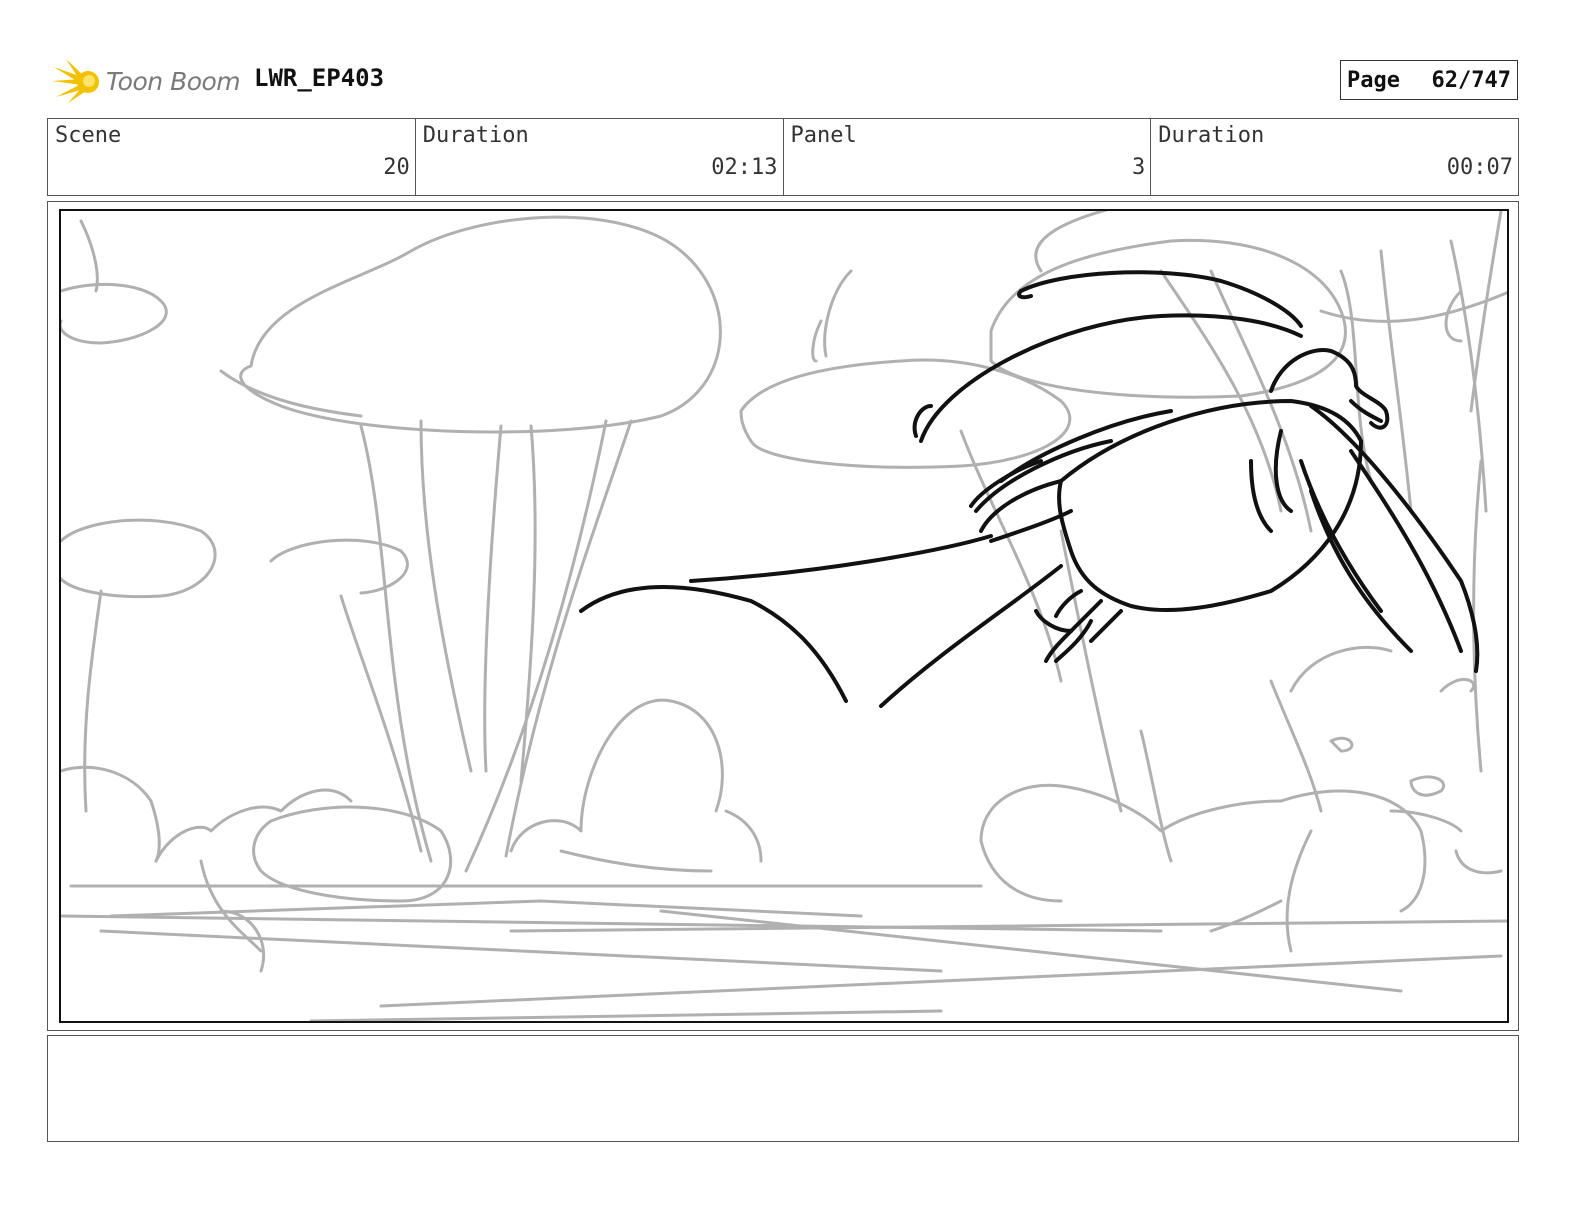 The height and width of the screenshot is (1224, 1584). Describe the element at coordinates (1429, 80) in the screenshot. I see `page-indicator: Page 62/747` at that location.